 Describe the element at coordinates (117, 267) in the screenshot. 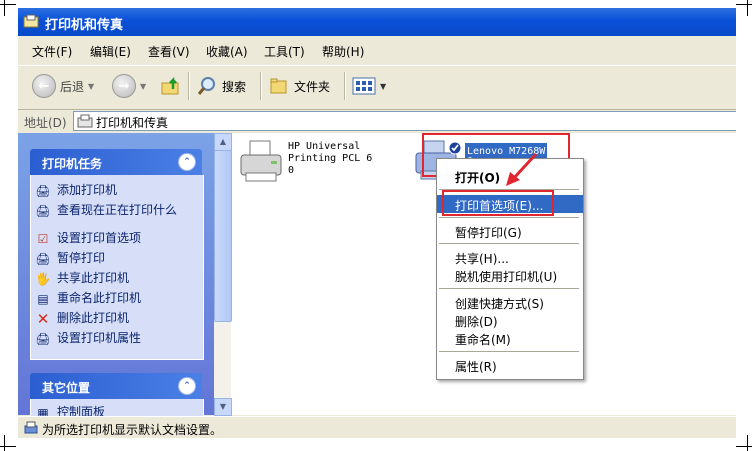

I see `printer-tasks-list: 🖨 添加打印机 🖨 查看现在正在打印什么 ☑ 设置打印首选项 🖨 暂停打印 🖐` at that location.